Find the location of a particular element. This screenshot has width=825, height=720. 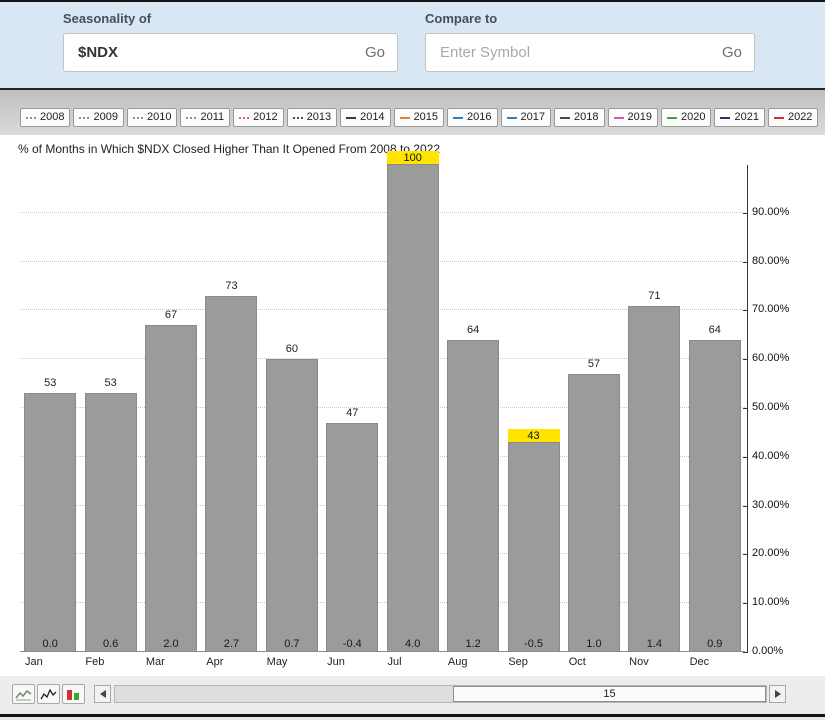

bar-apr is located at coordinates (231, 473).